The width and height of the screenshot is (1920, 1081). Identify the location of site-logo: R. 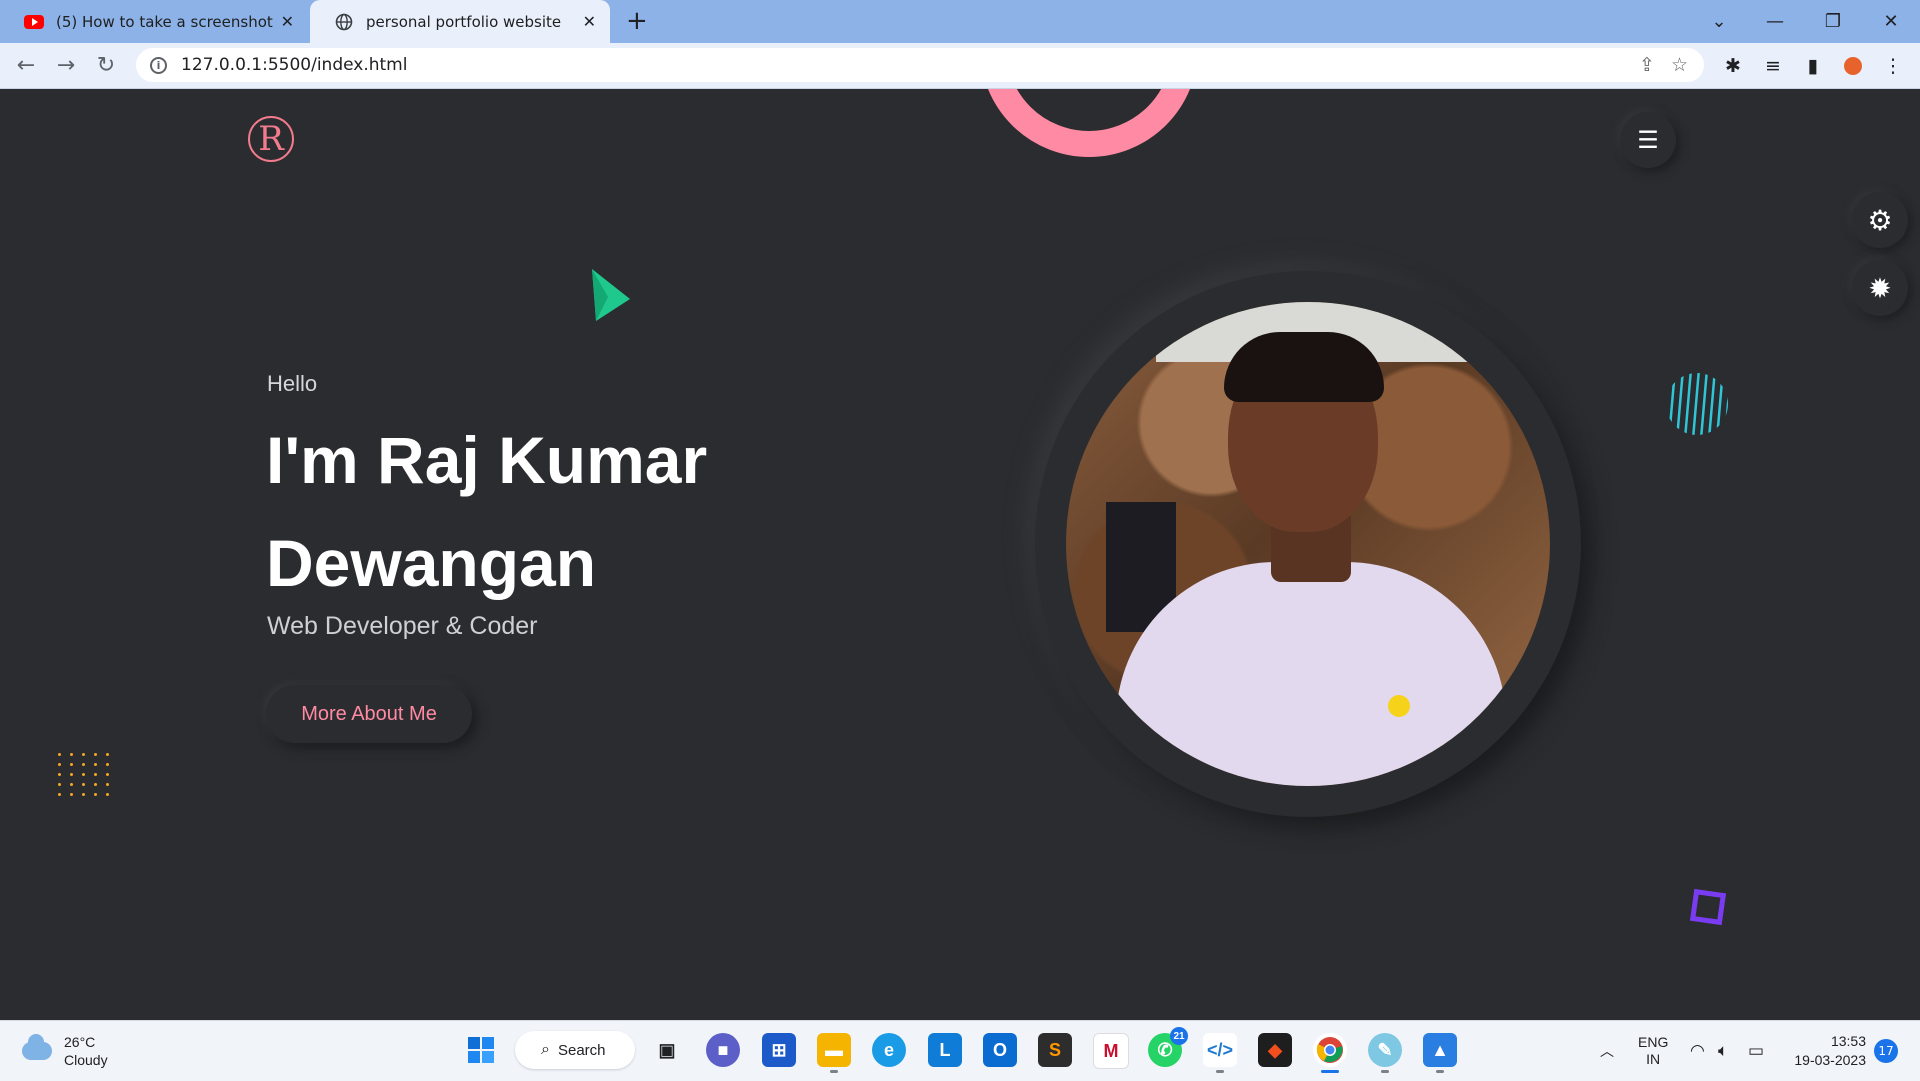
(271, 139).